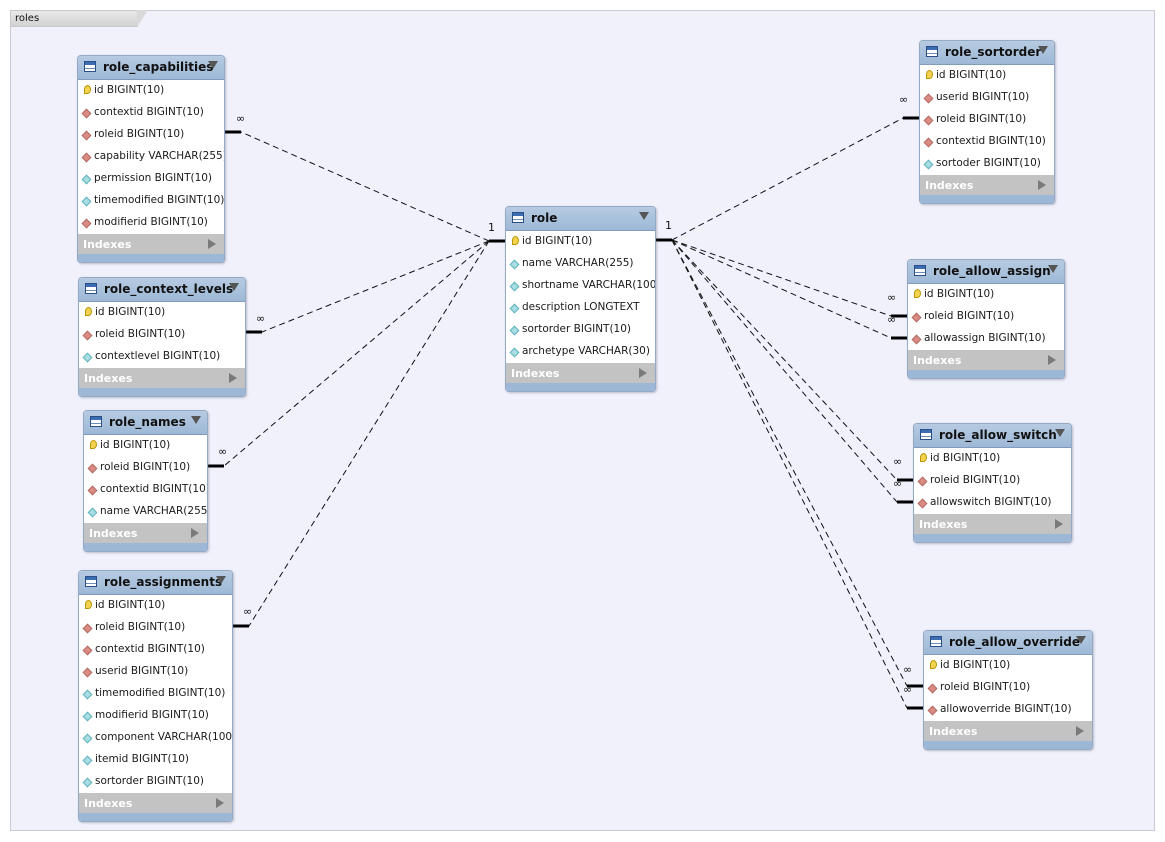  What do you see at coordinates (987, 164) in the screenshot?
I see `column-row: sortoder BIGINT(10)` at bounding box center [987, 164].